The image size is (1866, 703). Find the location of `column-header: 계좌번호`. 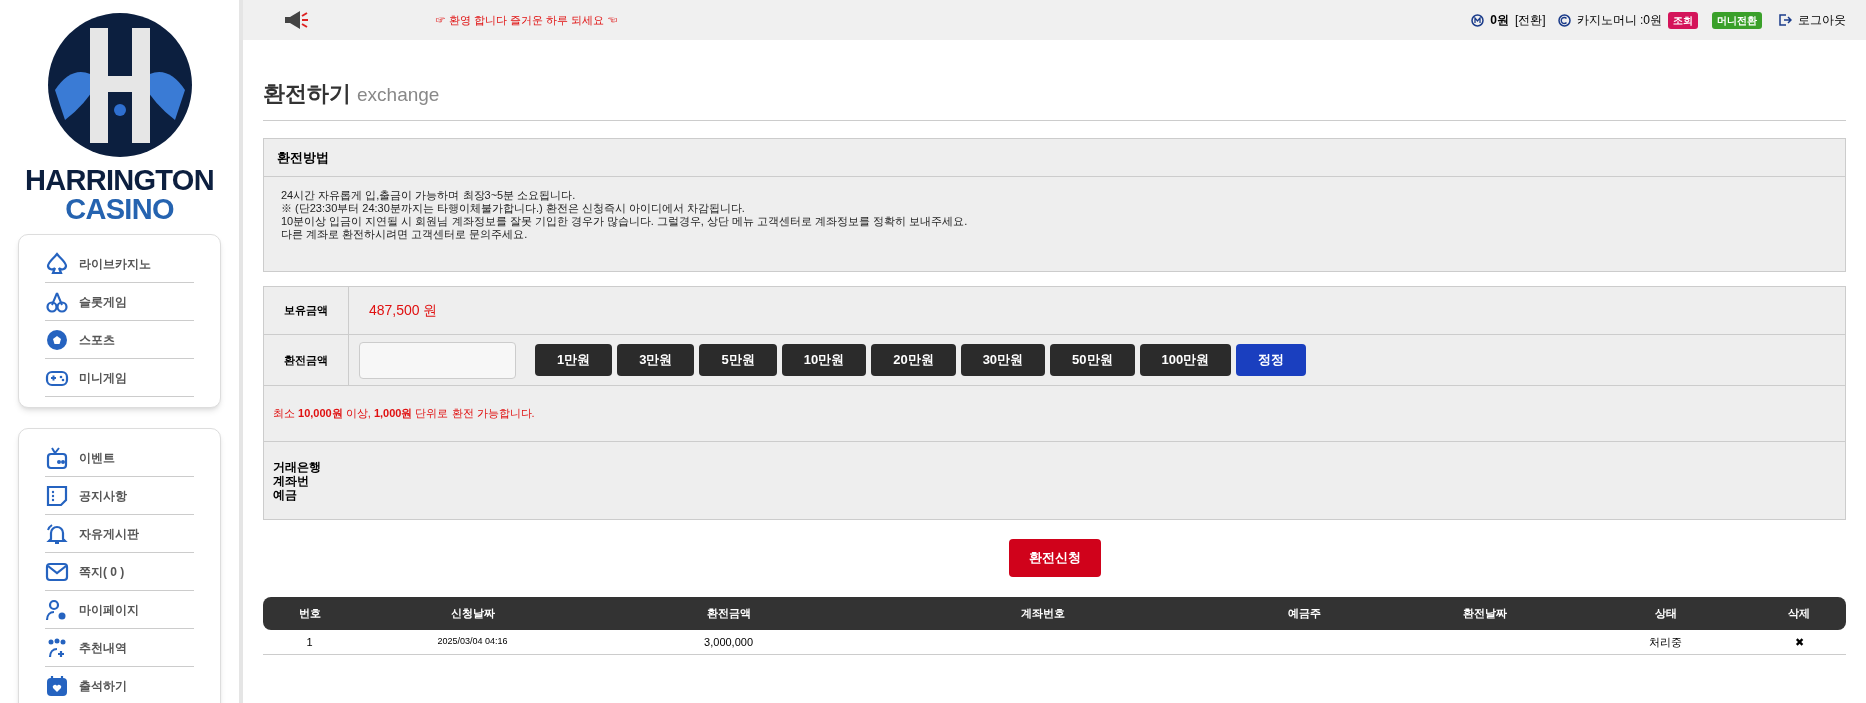

column-header: 계좌번호 is located at coordinates (1043, 613).